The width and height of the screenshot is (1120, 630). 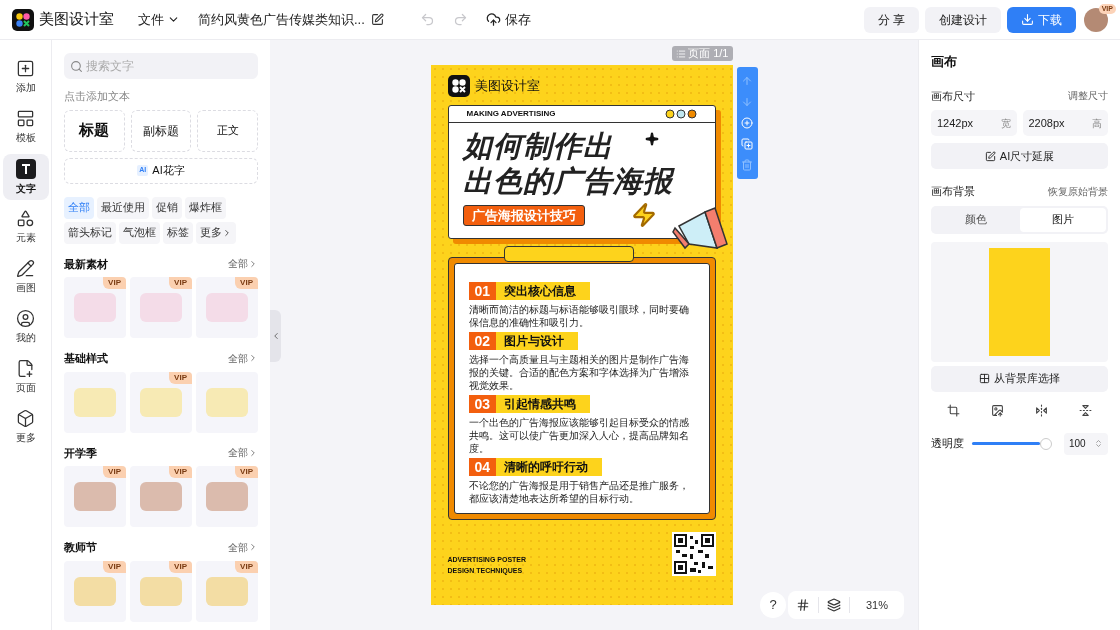 I want to click on help-button: ?, so click(x=773, y=605).